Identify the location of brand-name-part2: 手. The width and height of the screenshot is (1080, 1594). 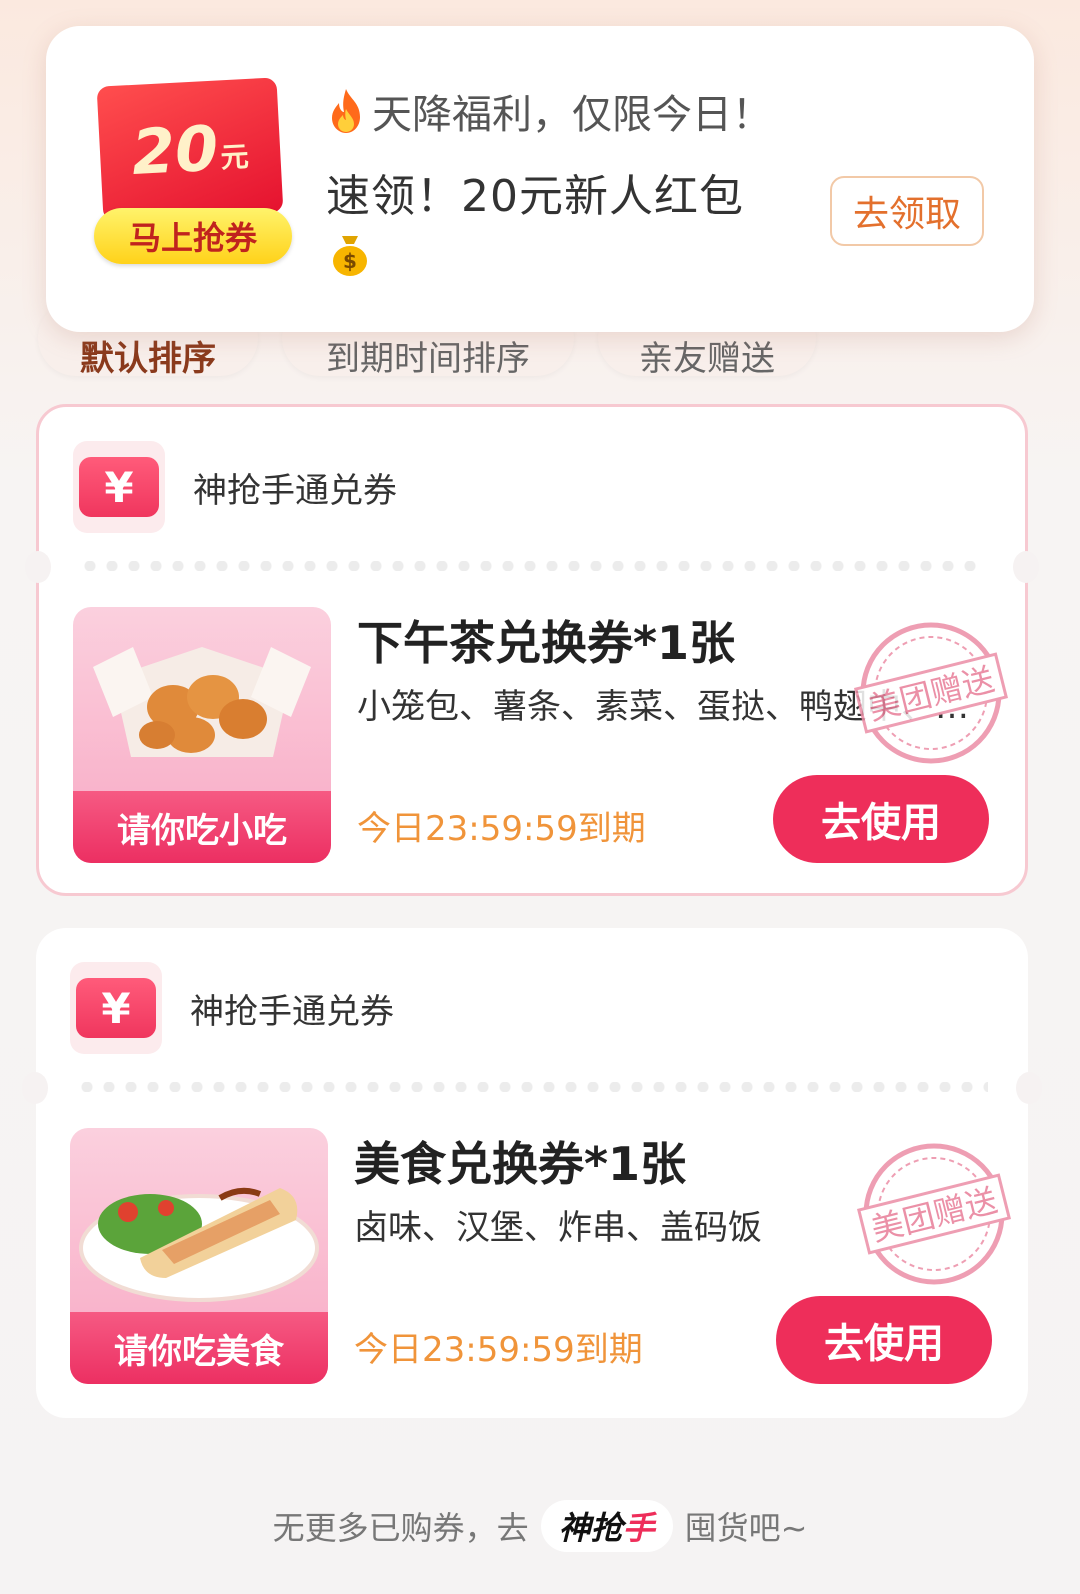
(638, 1528).